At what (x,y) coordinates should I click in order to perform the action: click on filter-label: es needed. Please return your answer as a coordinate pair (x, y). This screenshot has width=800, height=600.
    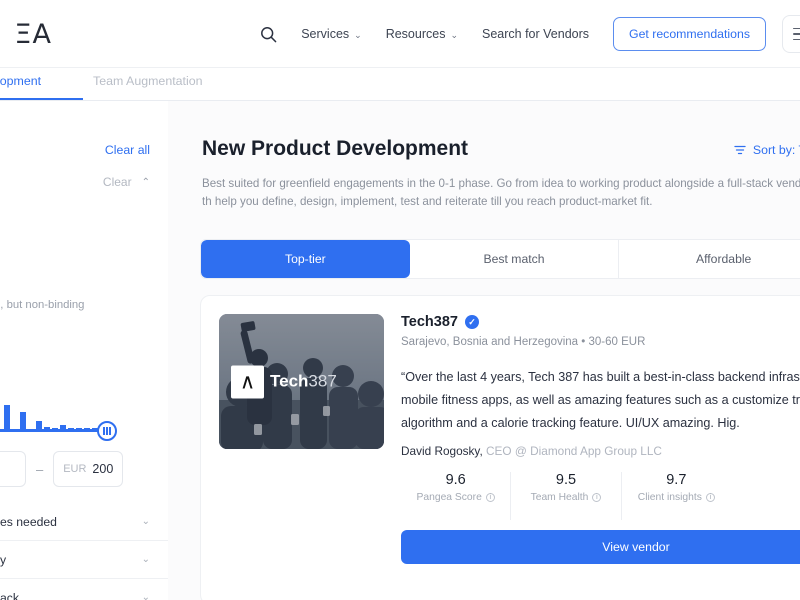
    Looking at the image, I should click on (28, 521).